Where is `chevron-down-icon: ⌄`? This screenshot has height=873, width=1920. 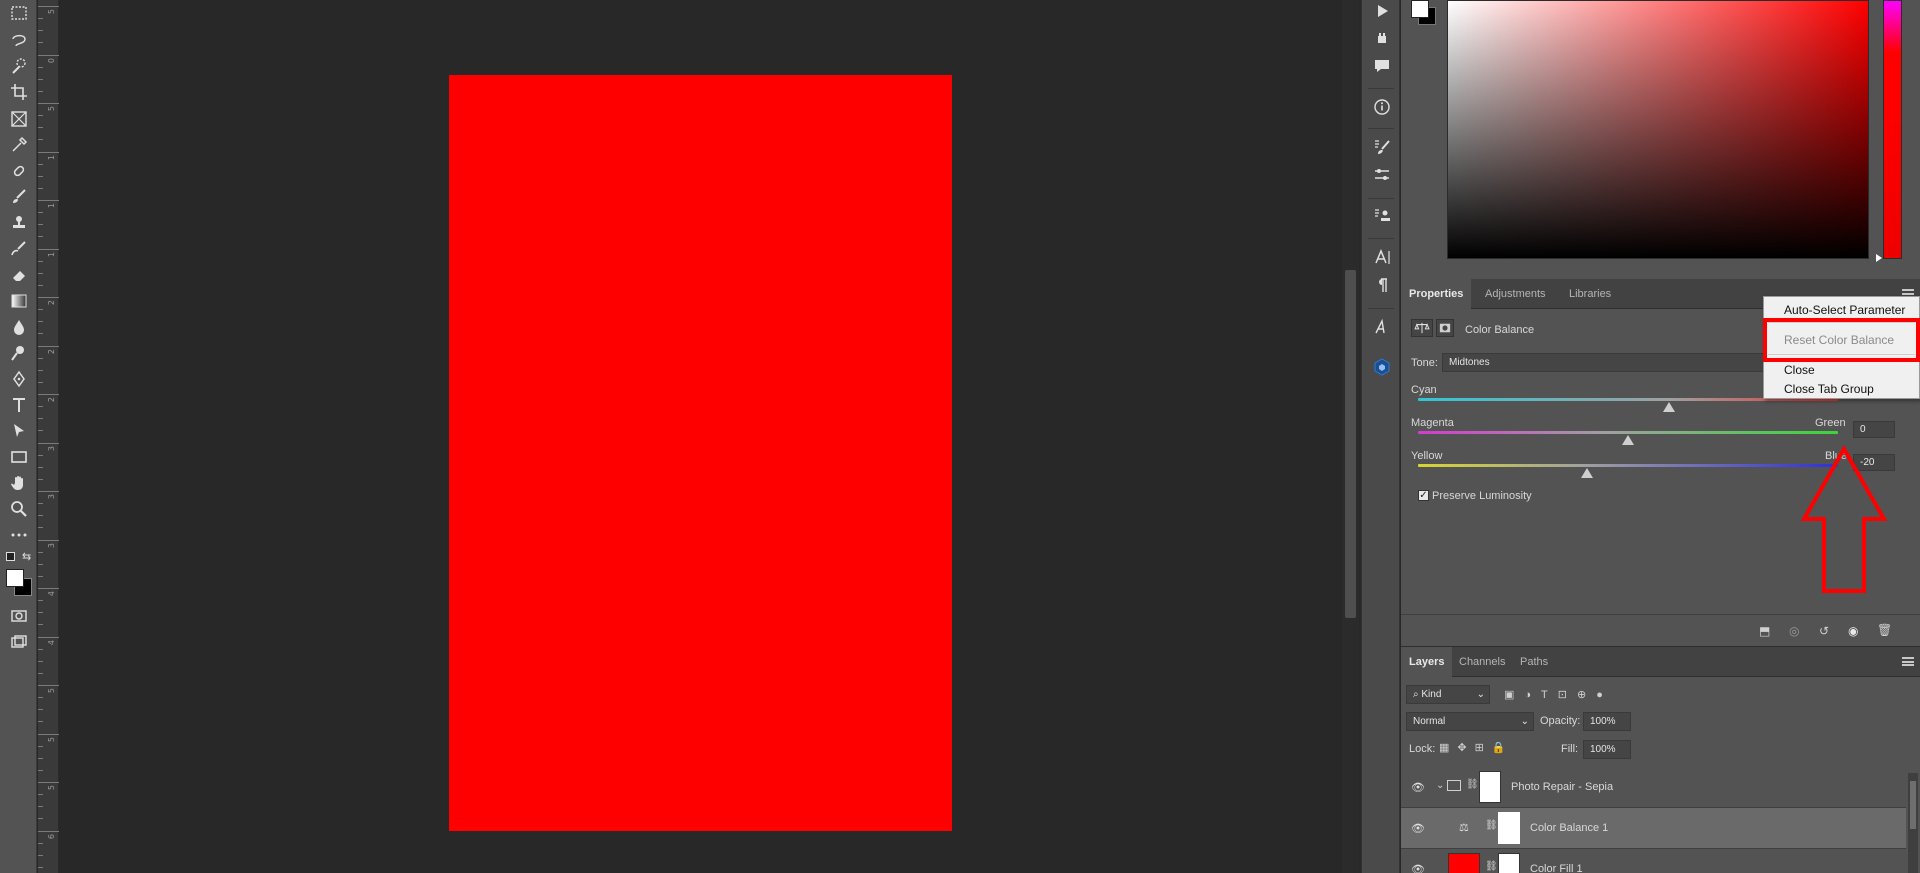 chevron-down-icon: ⌄ is located at coordinates (1440, 785).